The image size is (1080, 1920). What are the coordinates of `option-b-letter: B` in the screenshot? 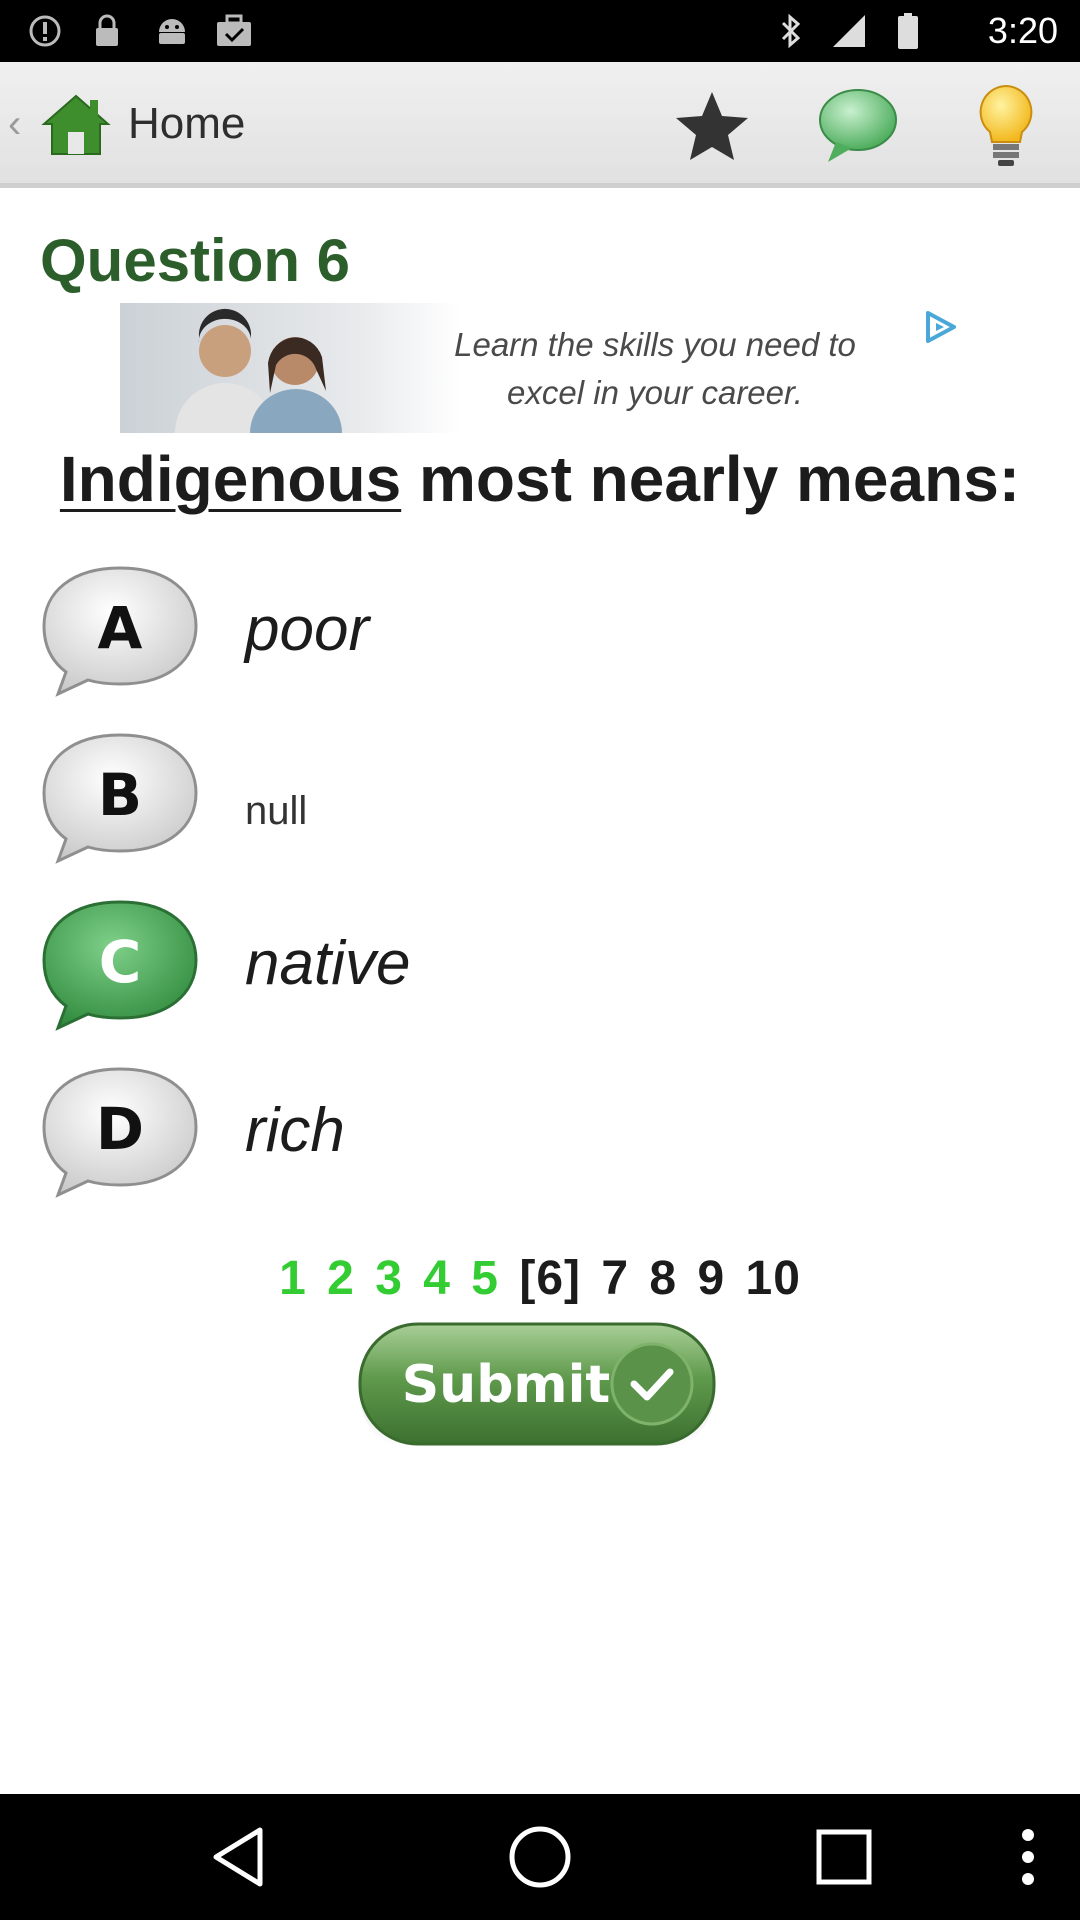 It's located at (120, 795).